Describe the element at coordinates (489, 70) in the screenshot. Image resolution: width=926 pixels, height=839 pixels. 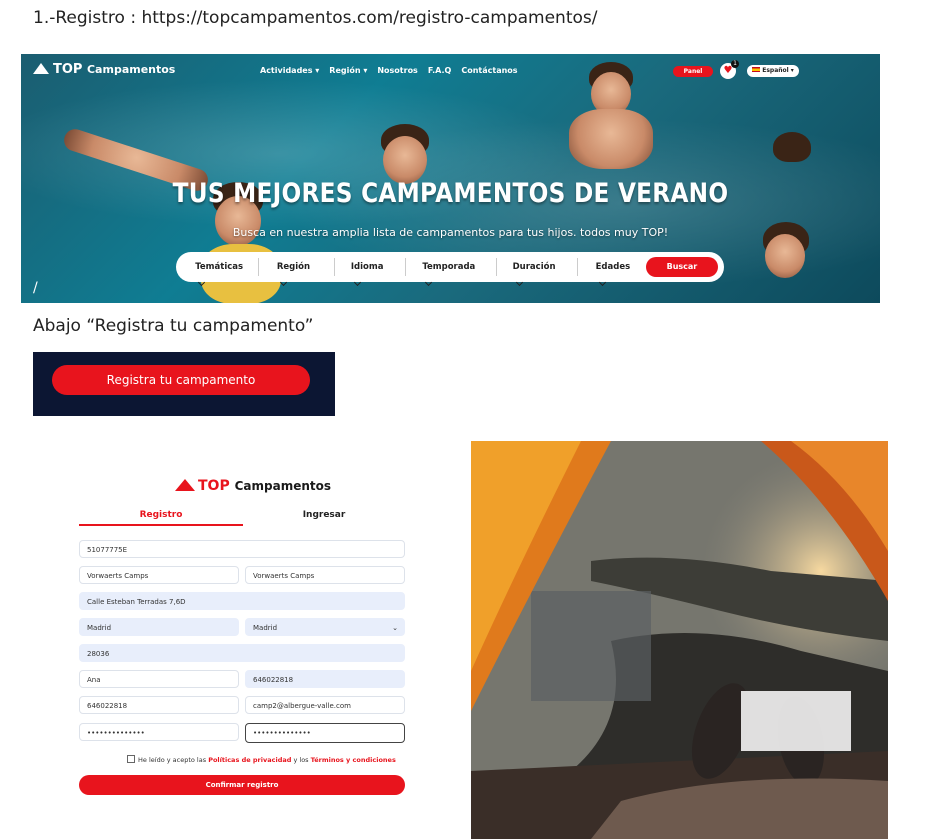
I see `nav-contactanos: Contáctanos` at that location.